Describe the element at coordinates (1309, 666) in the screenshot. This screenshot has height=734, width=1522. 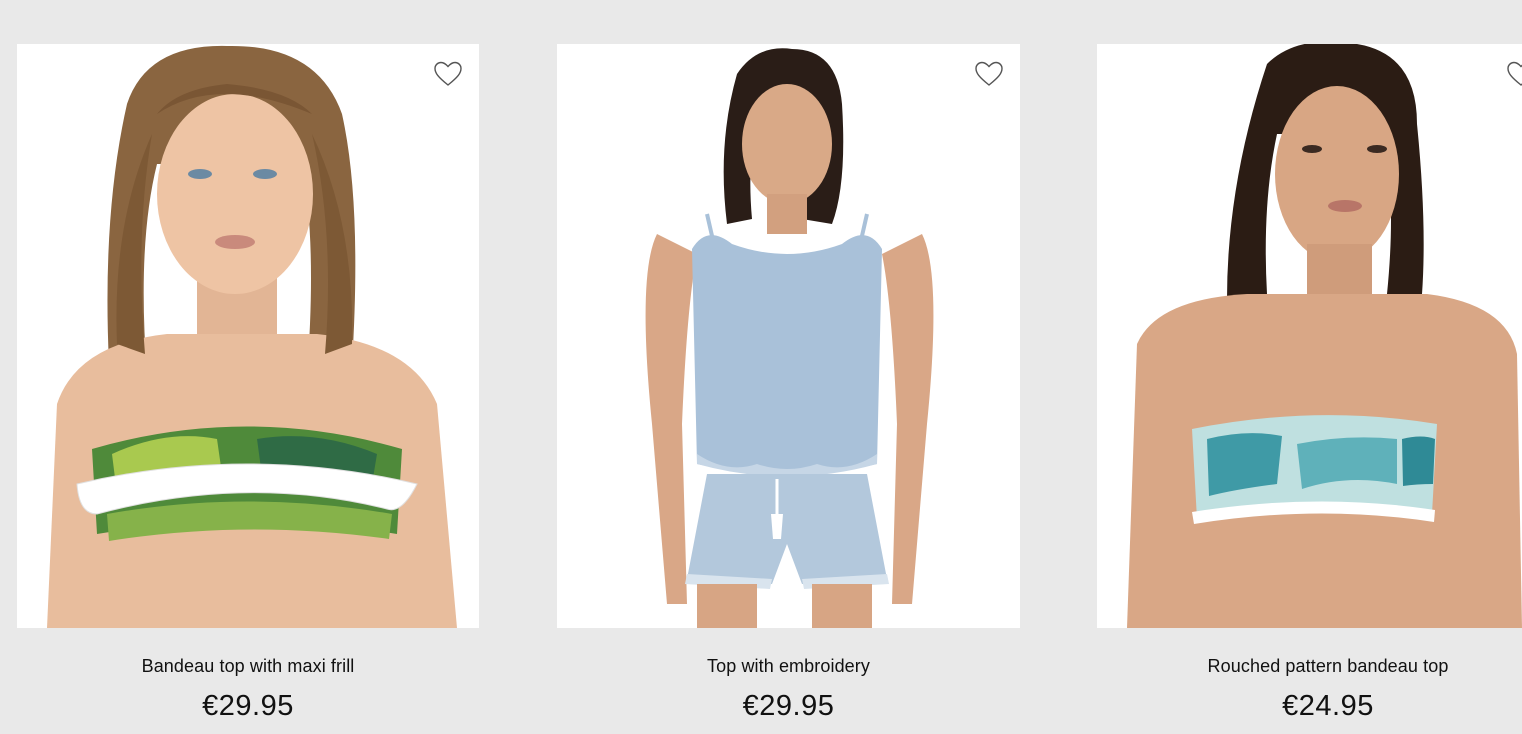
I see `product-name: Rouched pattern bandeau top` at that location.